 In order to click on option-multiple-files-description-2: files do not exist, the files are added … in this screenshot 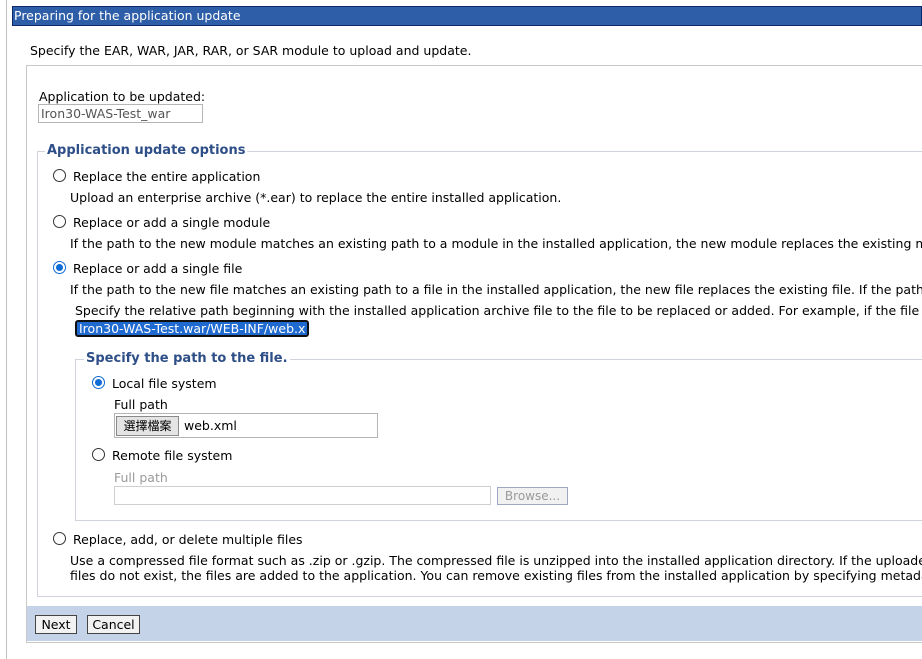, I will do `click(496, 575)`.